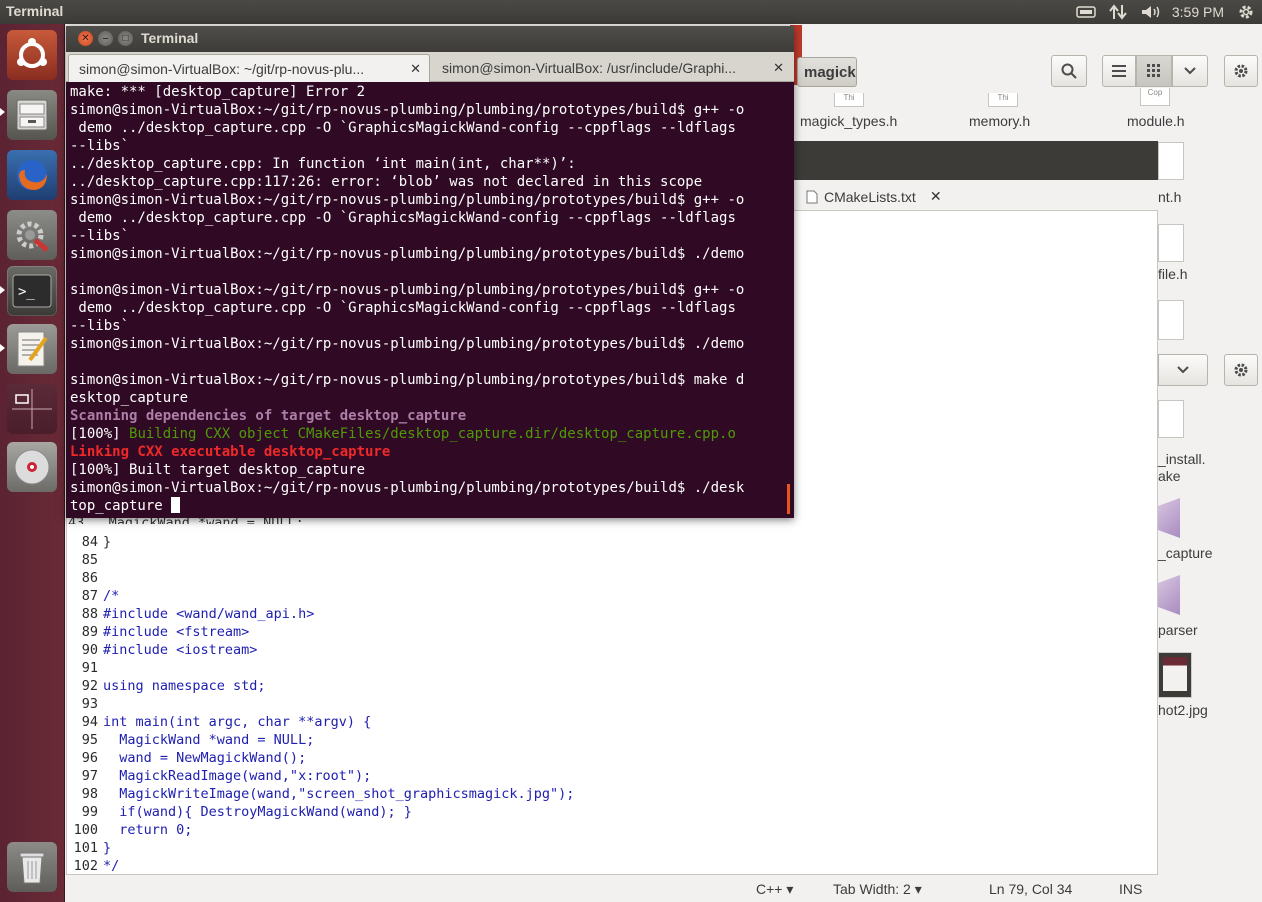  I want to click on firefox-icon, so click(32, 175).